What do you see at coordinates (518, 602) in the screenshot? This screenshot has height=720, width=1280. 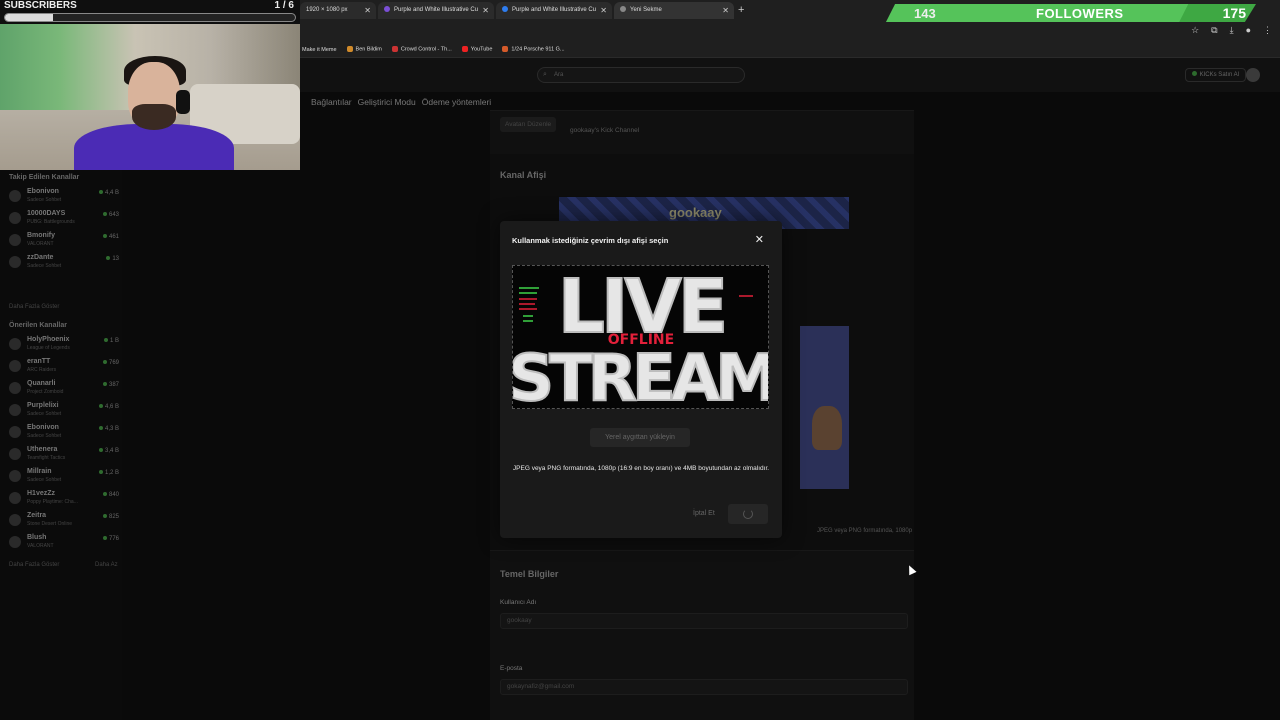 I see `username-label: Kullanıcı Adı` at bounding box center [518, 602].